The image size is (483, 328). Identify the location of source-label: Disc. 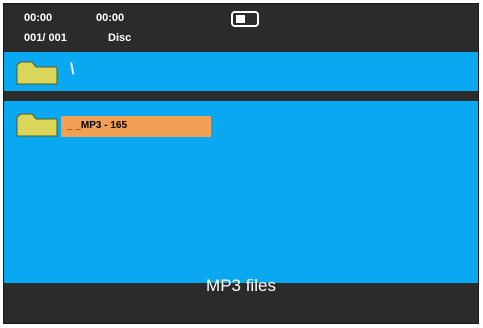
(120, 38).